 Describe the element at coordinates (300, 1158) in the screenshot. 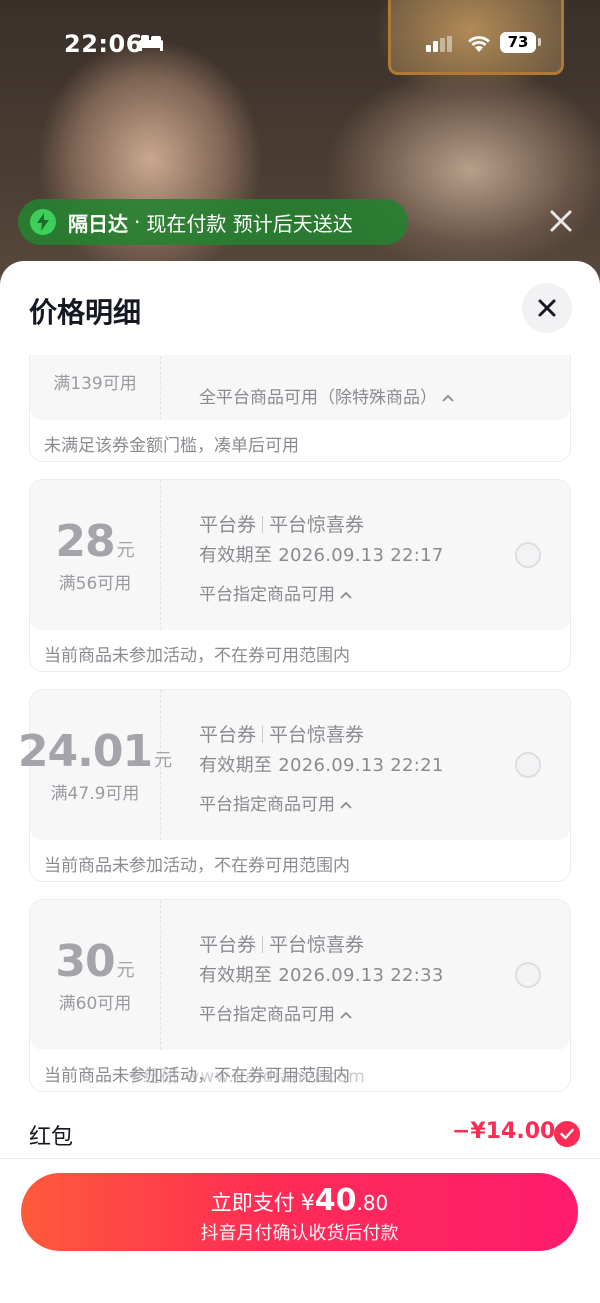

I see `divider` at that location.